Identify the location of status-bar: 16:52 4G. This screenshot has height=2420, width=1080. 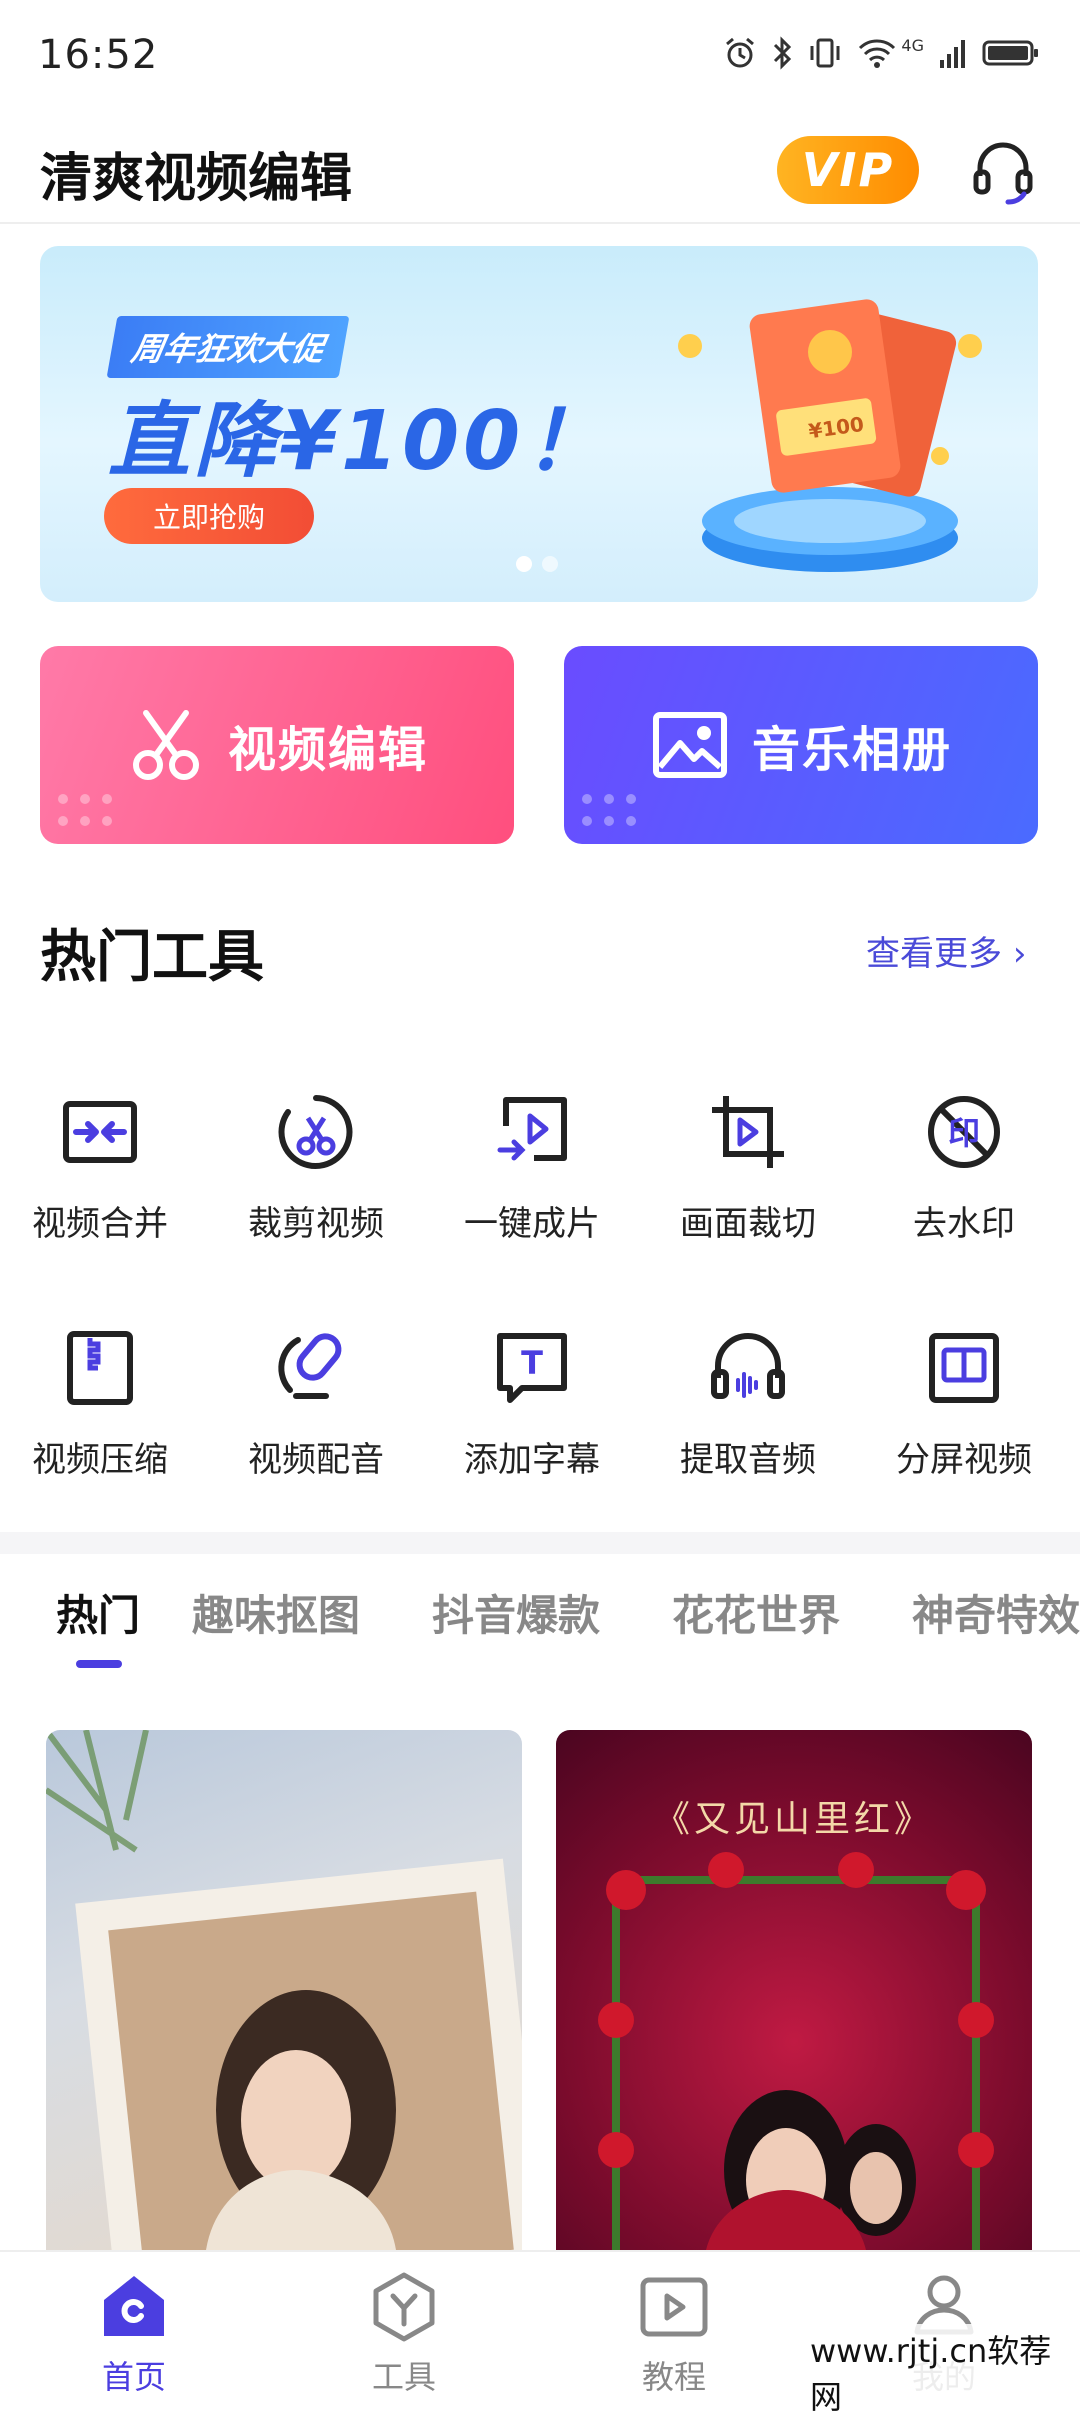
(540, 57).